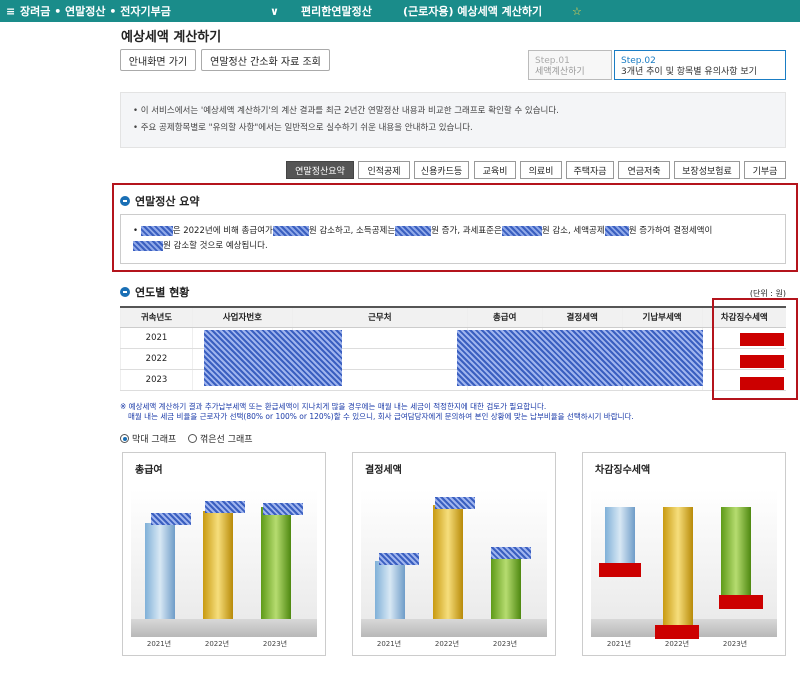 The height and width of the screenshot is (684, 800). I want to click on bar-graph-radio: 막대 그래프, so click(148, 438).